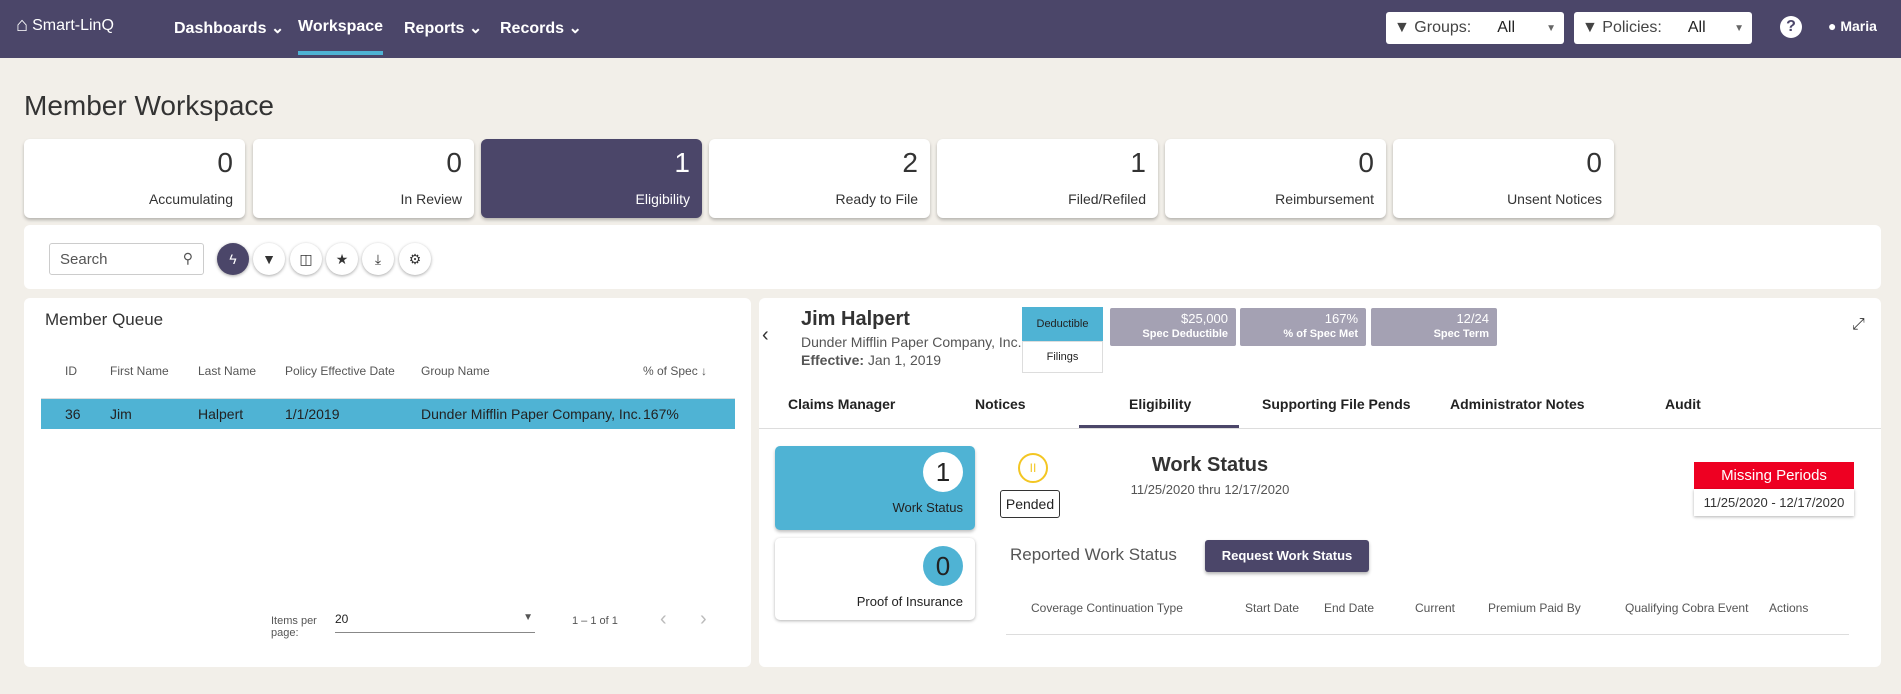 The height and width of the screenshot is (694, 1901). I want to click on tab-claims-manager: Claims Manager, so click(841, 404).